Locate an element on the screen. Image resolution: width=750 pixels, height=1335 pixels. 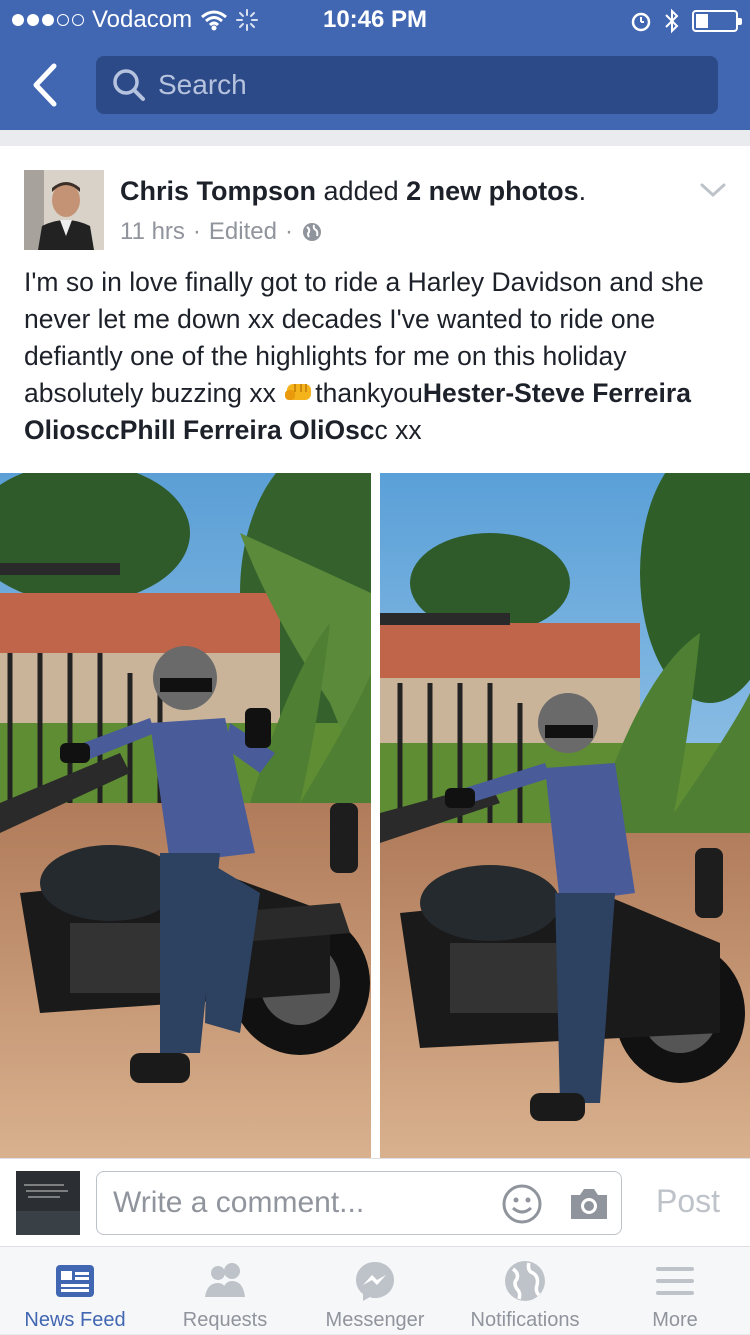
comment-field is located at coordinates (359, 1203).